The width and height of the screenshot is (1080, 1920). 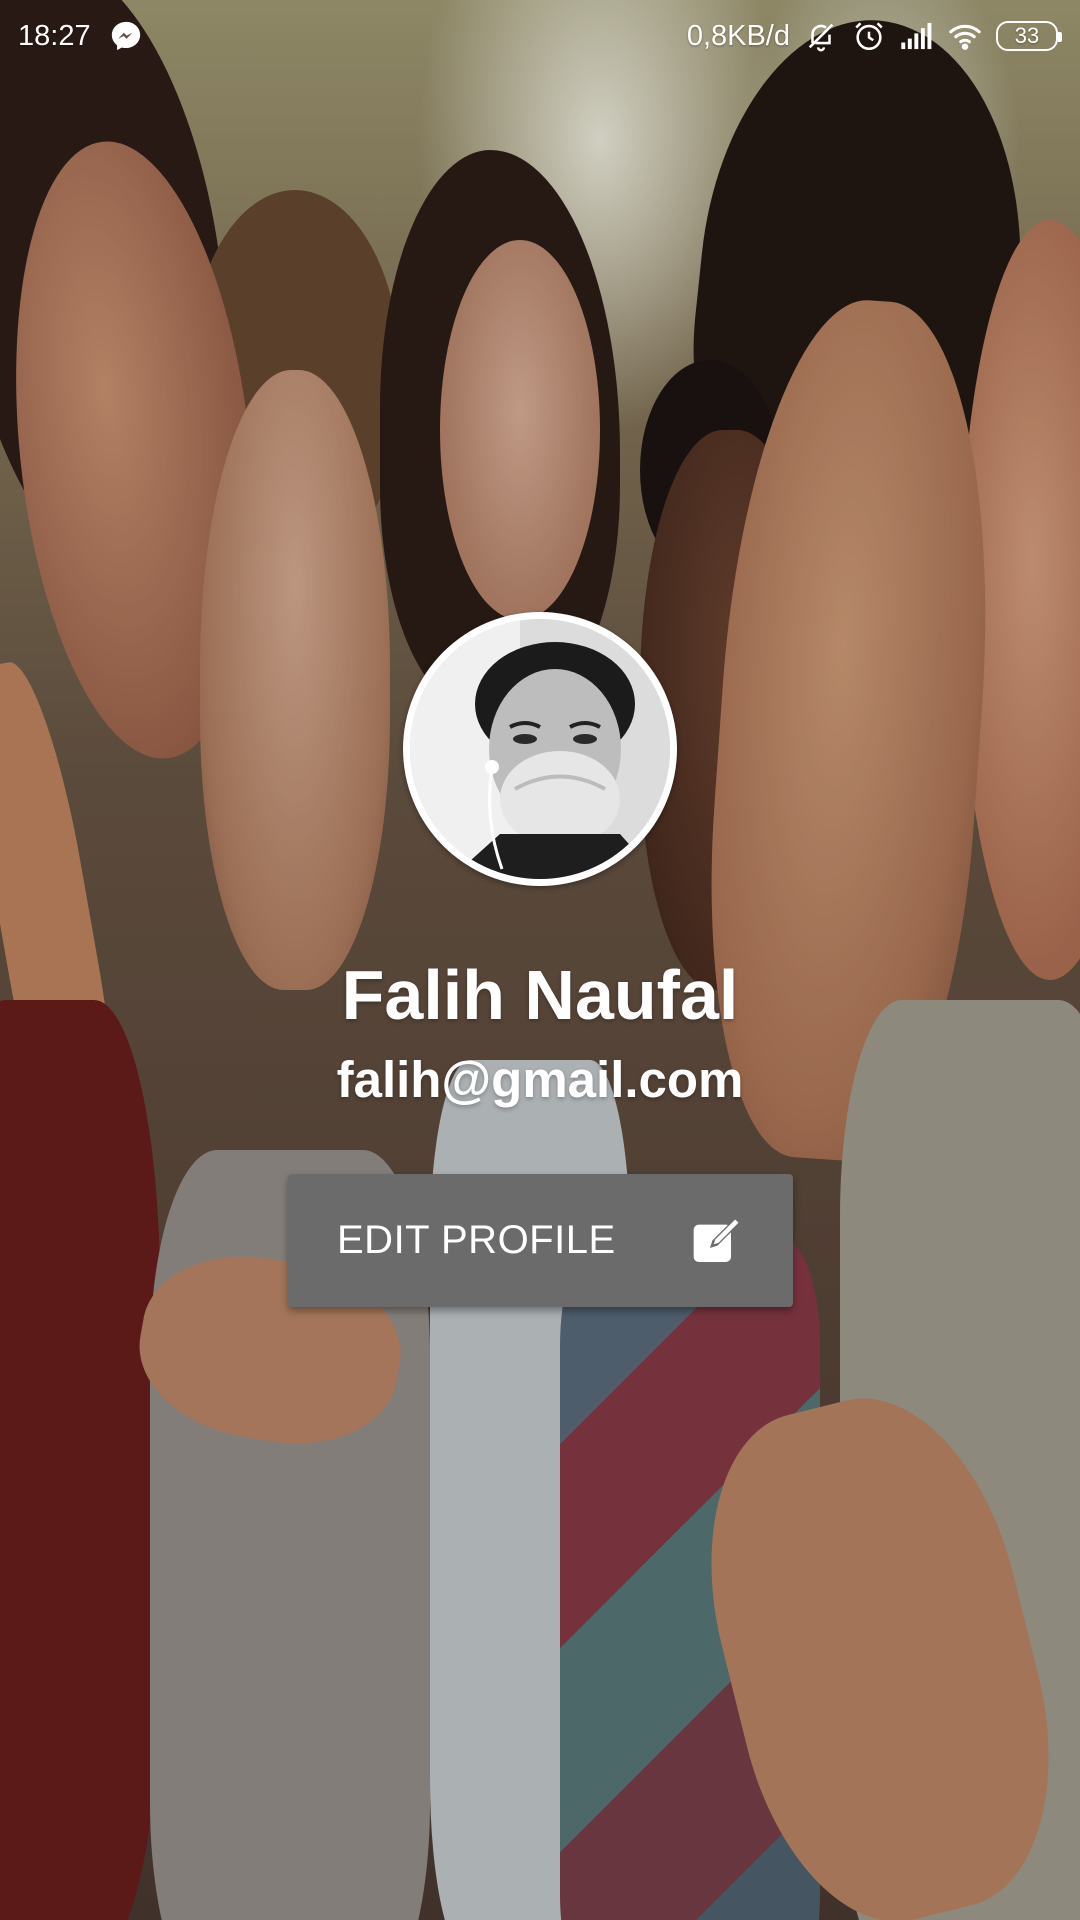 I want to click on edit-profile-button: EDIT PROFILE, so click(x=540, y=1240).